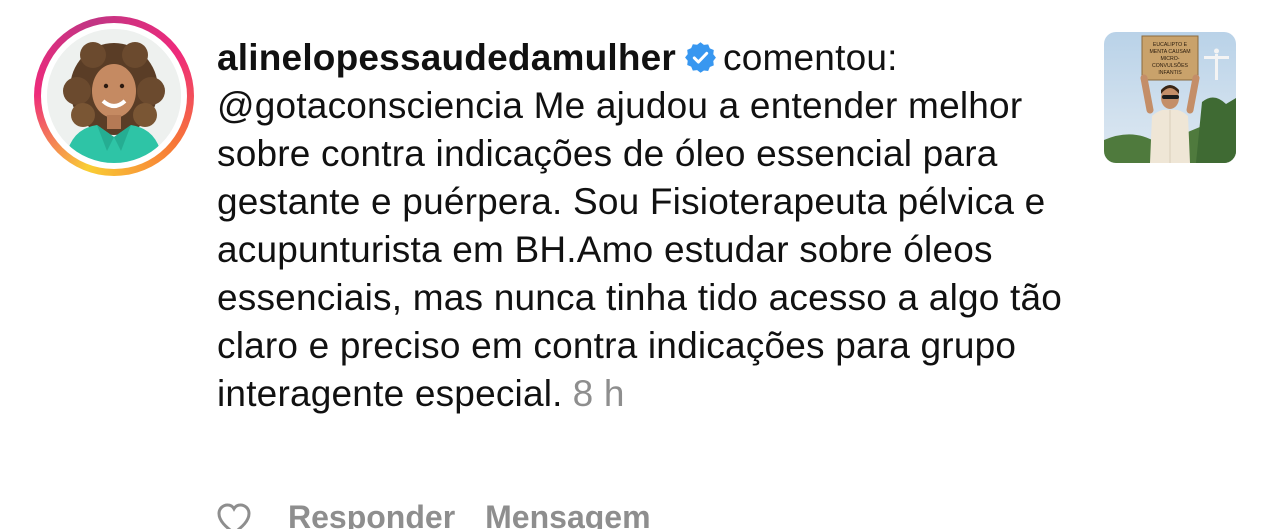 Image resolution: width=1284 pixels, height=529 pixels. Describe the element at coordinates (810, 57) in the screenshot. I see `action-word: comentou:` at that location.